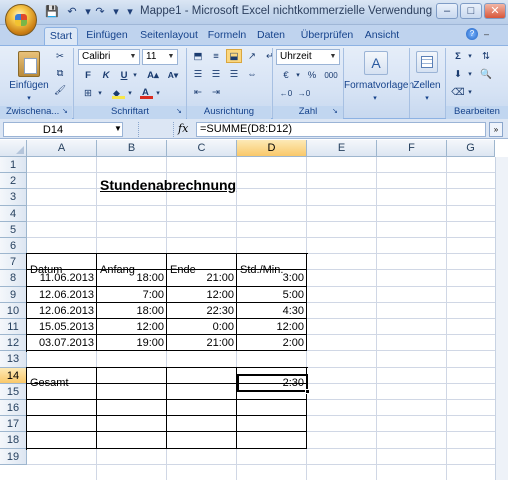 This screenshot has height=480, width=508. Describe the element at coordinates (13, 440) in the screenshot. I see `row-header-18: 18` at that location.